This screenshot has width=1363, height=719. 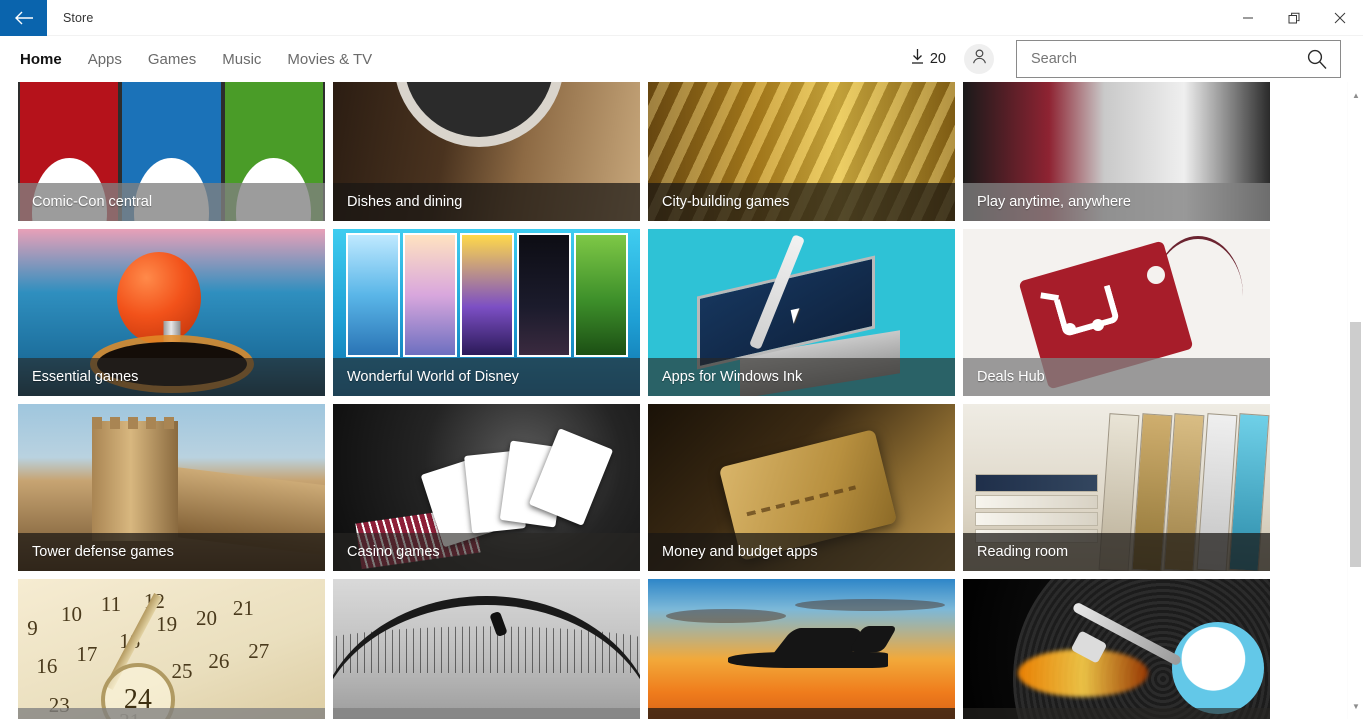 What do you see at coordinates (171, 151) in the screenshot?
I see `tile-comic-con-central: Comic-Con central` at bounding box center [171, 151].